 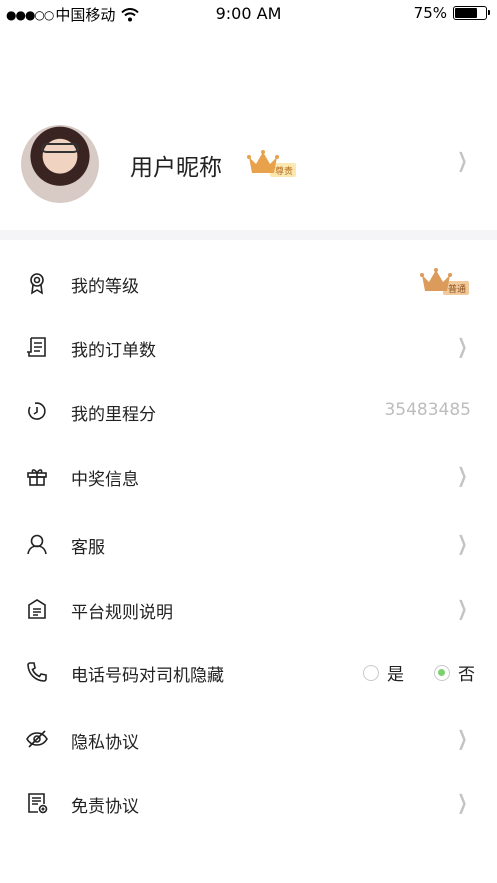 I want to click on level-badge-label: 普通, so click(x=457, y=289).